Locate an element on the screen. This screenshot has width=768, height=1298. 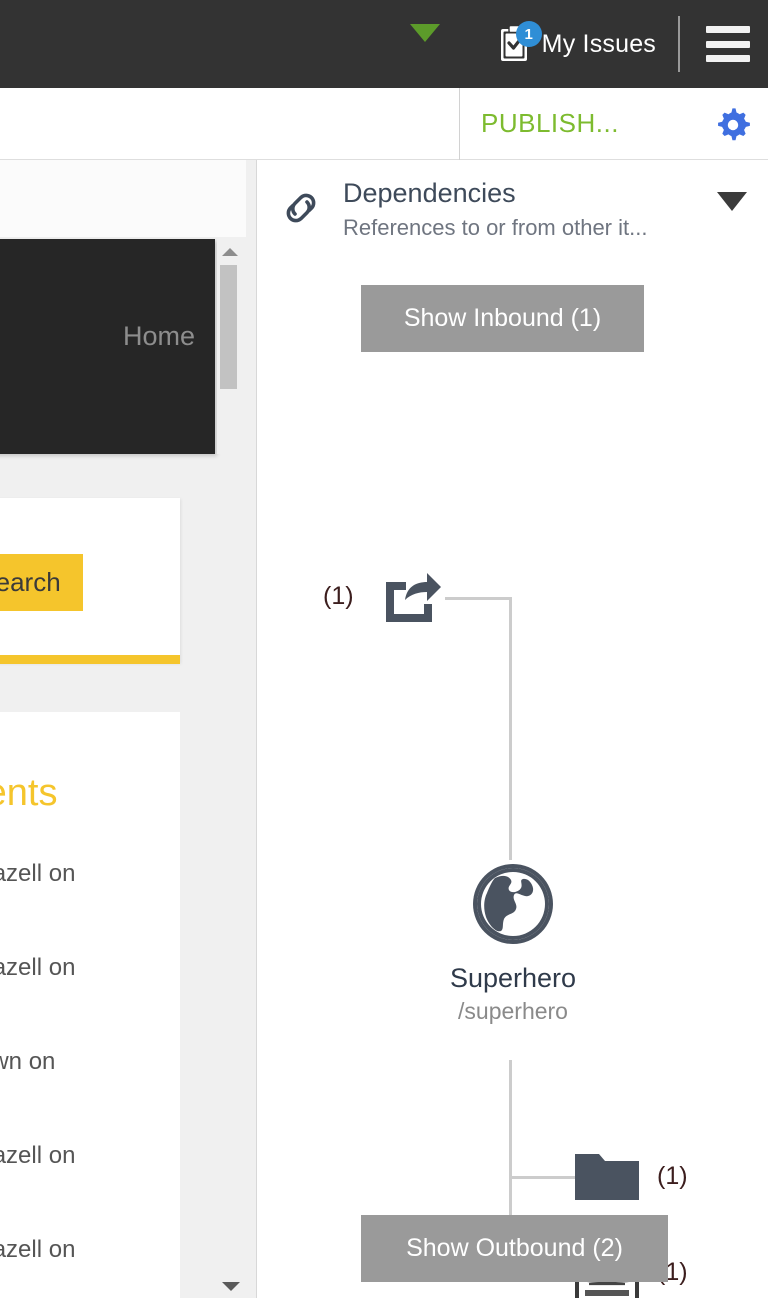
topbar-divider is located at coordinates (679, 44).